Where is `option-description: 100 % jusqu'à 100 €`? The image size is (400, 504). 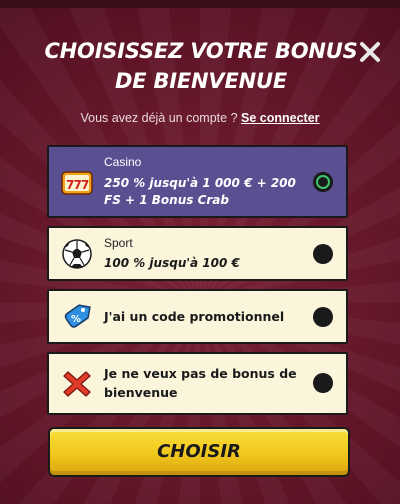 option-description: 100 % jusqu'à 100 € is located at coordinates (172, 263).